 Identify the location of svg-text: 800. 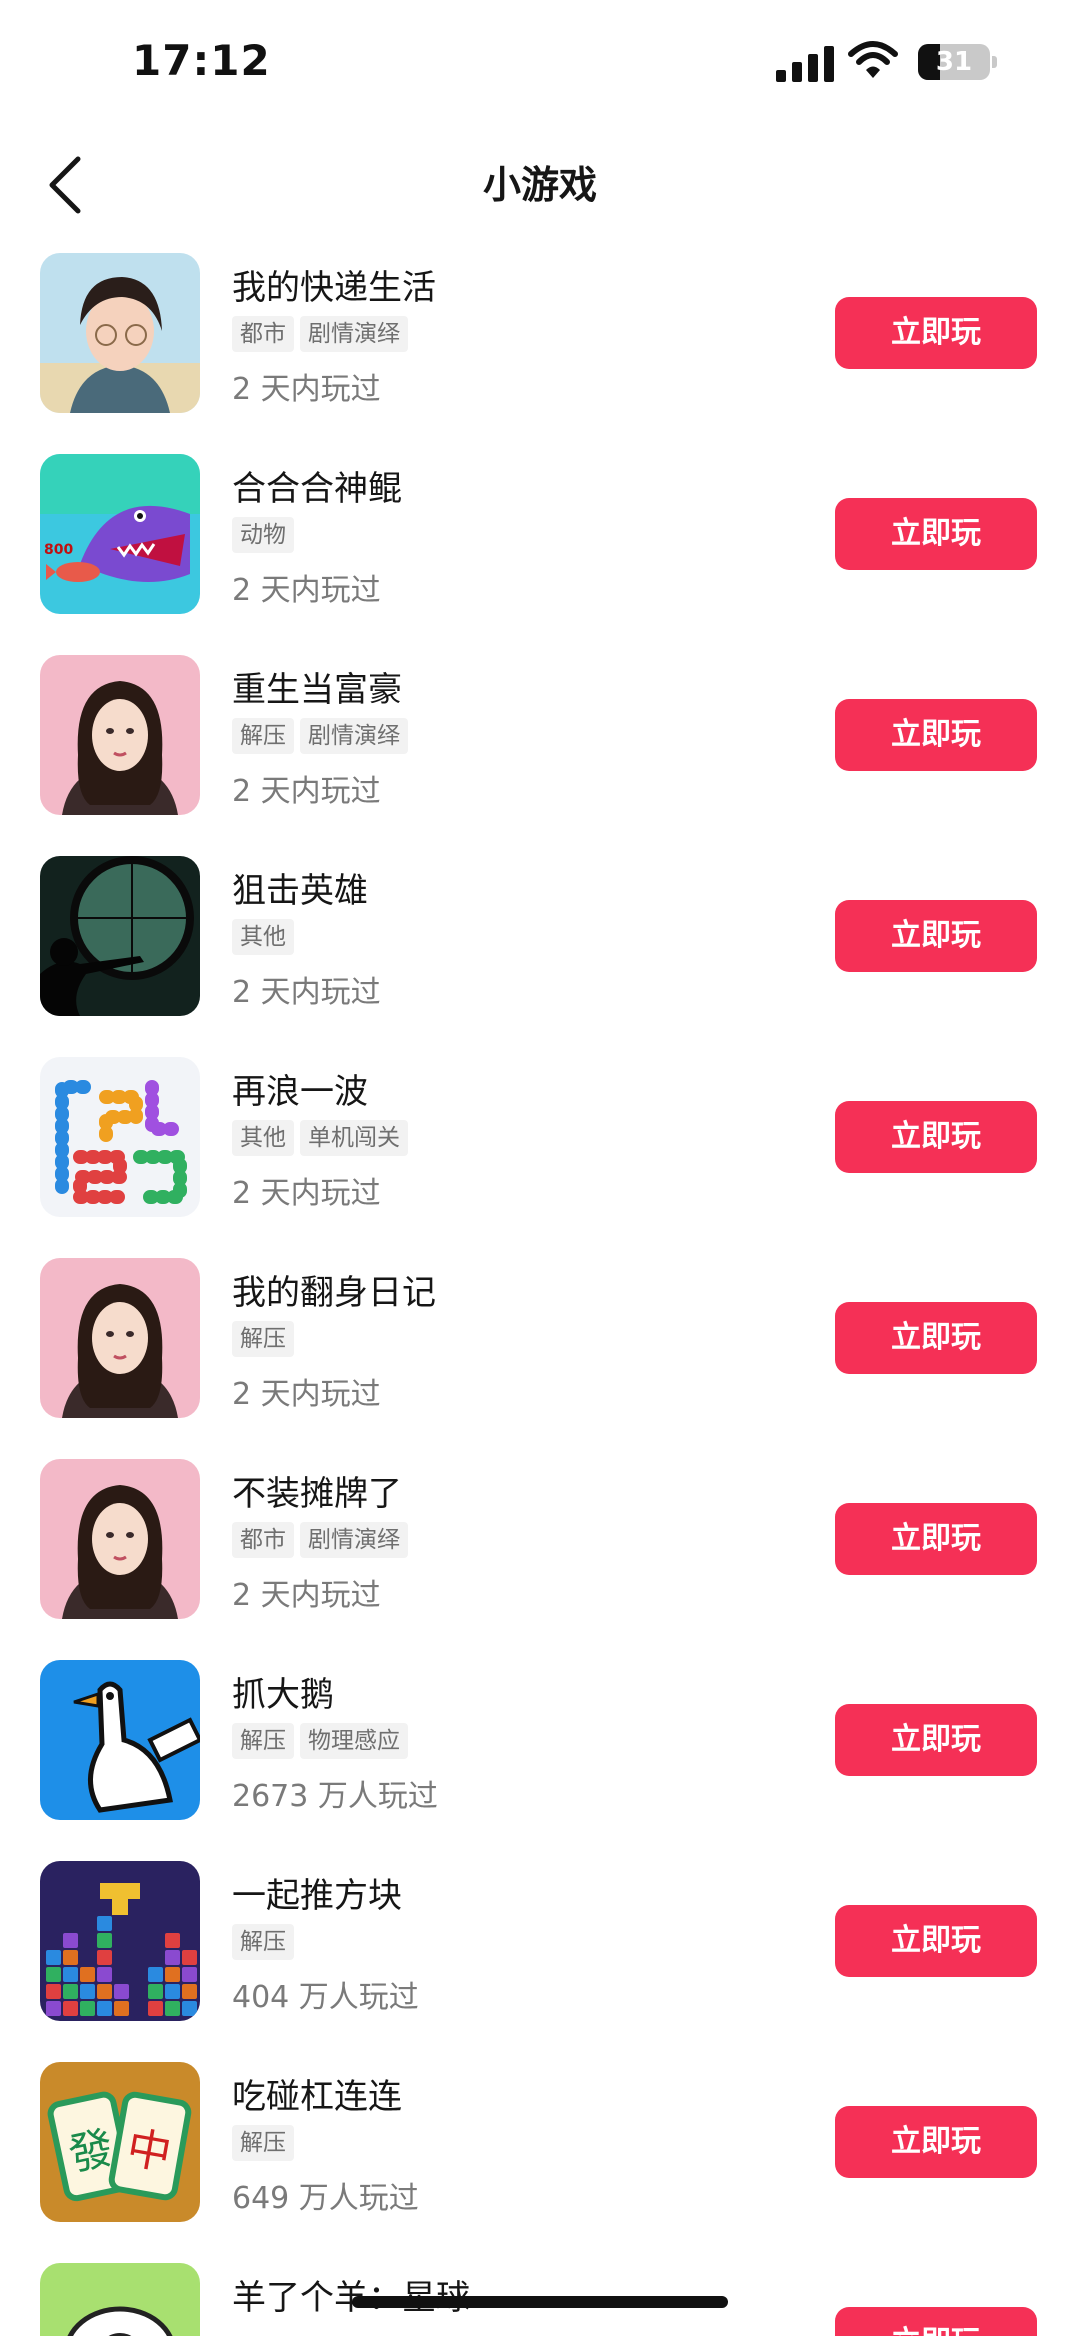
(58, 550).